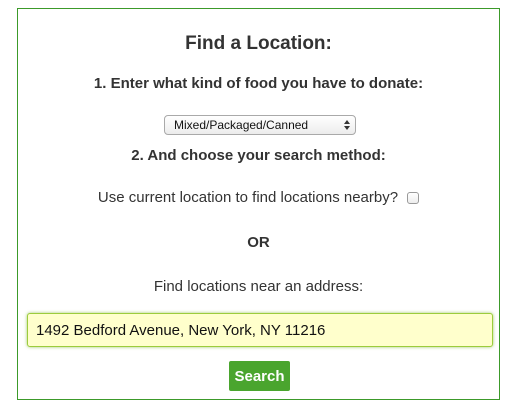 The height and width of the screenshot is (409, 524). I want to click on food-type-selected-value: Mixed/Packaged/Canned, so click(241, 125).